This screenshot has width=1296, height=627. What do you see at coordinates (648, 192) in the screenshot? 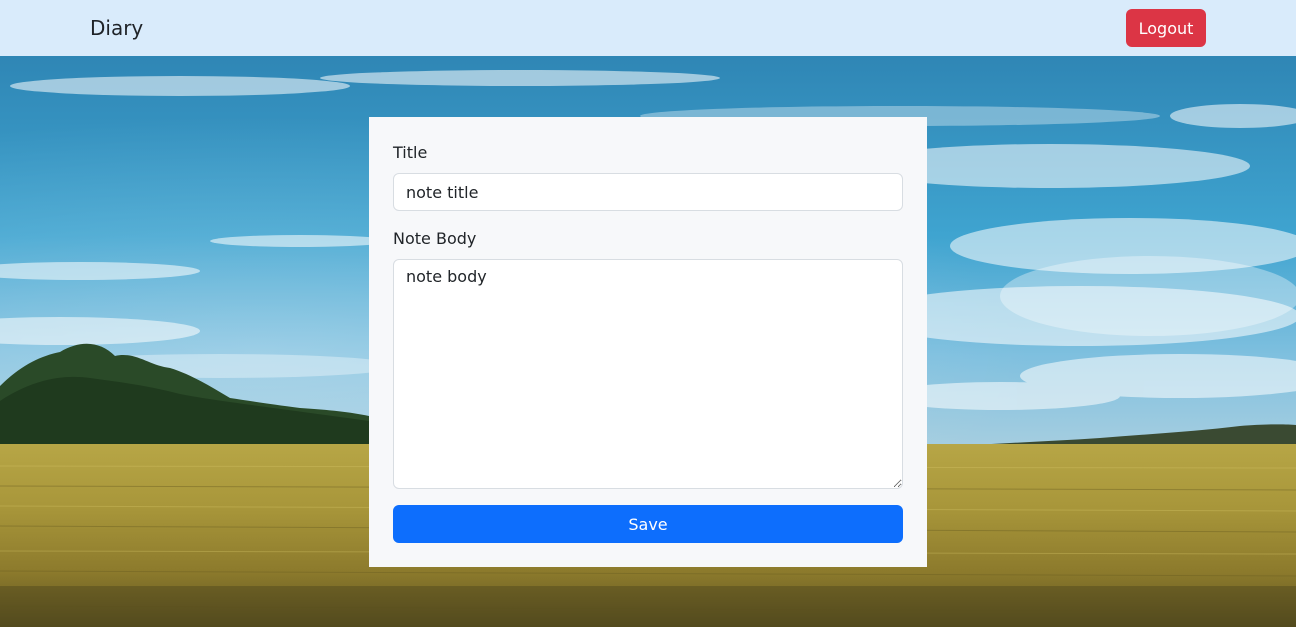
I see `title-input` at bounding box center [648, 192].